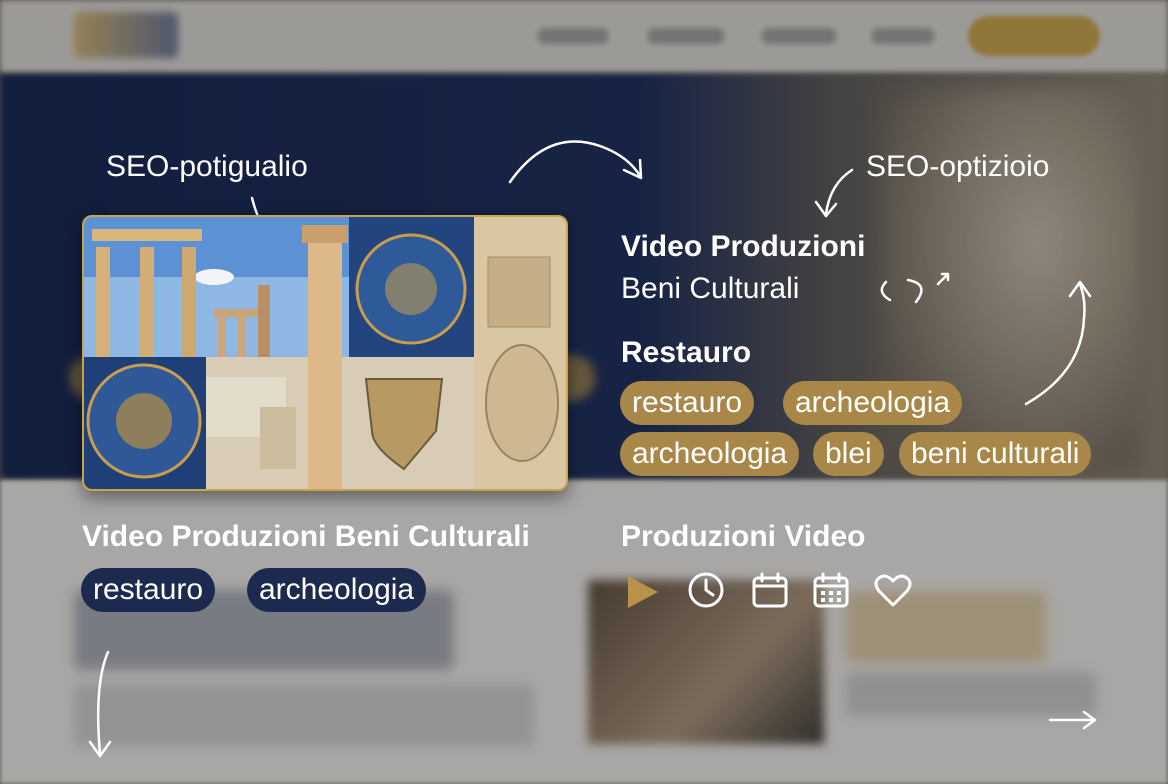 The image size is (1168, 784). What do you see at coordinates (148, 590) in the screenshot?
I see `card-tag-chip: restauro` at bounding box center [148, 590].